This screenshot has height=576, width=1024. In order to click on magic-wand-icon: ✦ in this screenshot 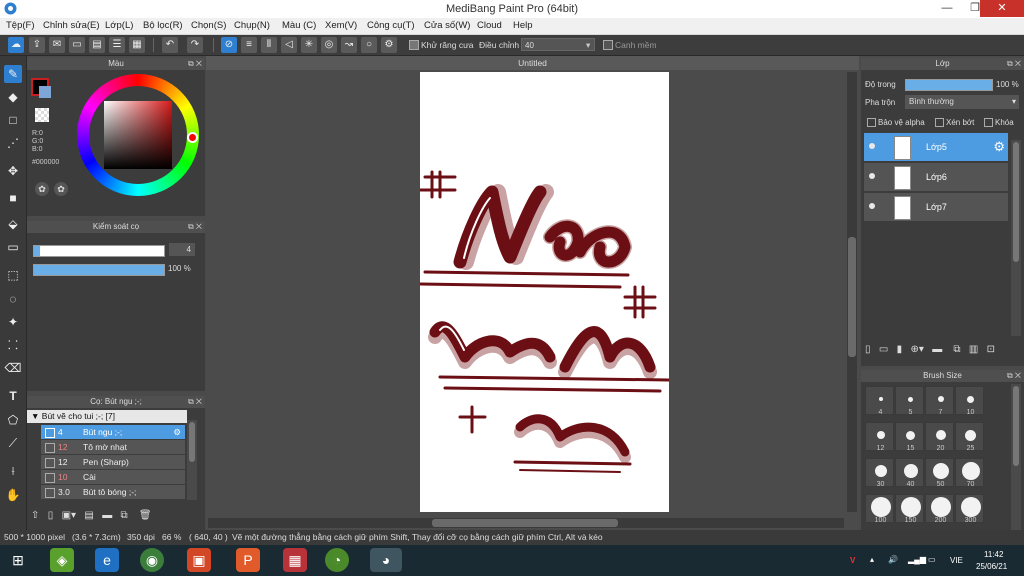, I will do `click(13, 322)`.